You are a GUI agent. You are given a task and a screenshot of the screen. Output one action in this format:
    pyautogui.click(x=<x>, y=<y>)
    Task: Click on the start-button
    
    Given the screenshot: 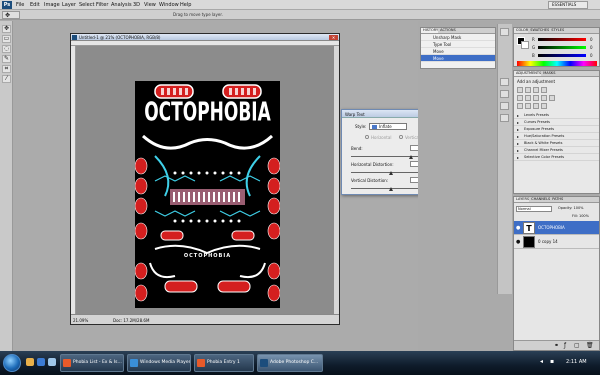 What is the action you would take?
    pyautogui.click(x=12, y=363)
    